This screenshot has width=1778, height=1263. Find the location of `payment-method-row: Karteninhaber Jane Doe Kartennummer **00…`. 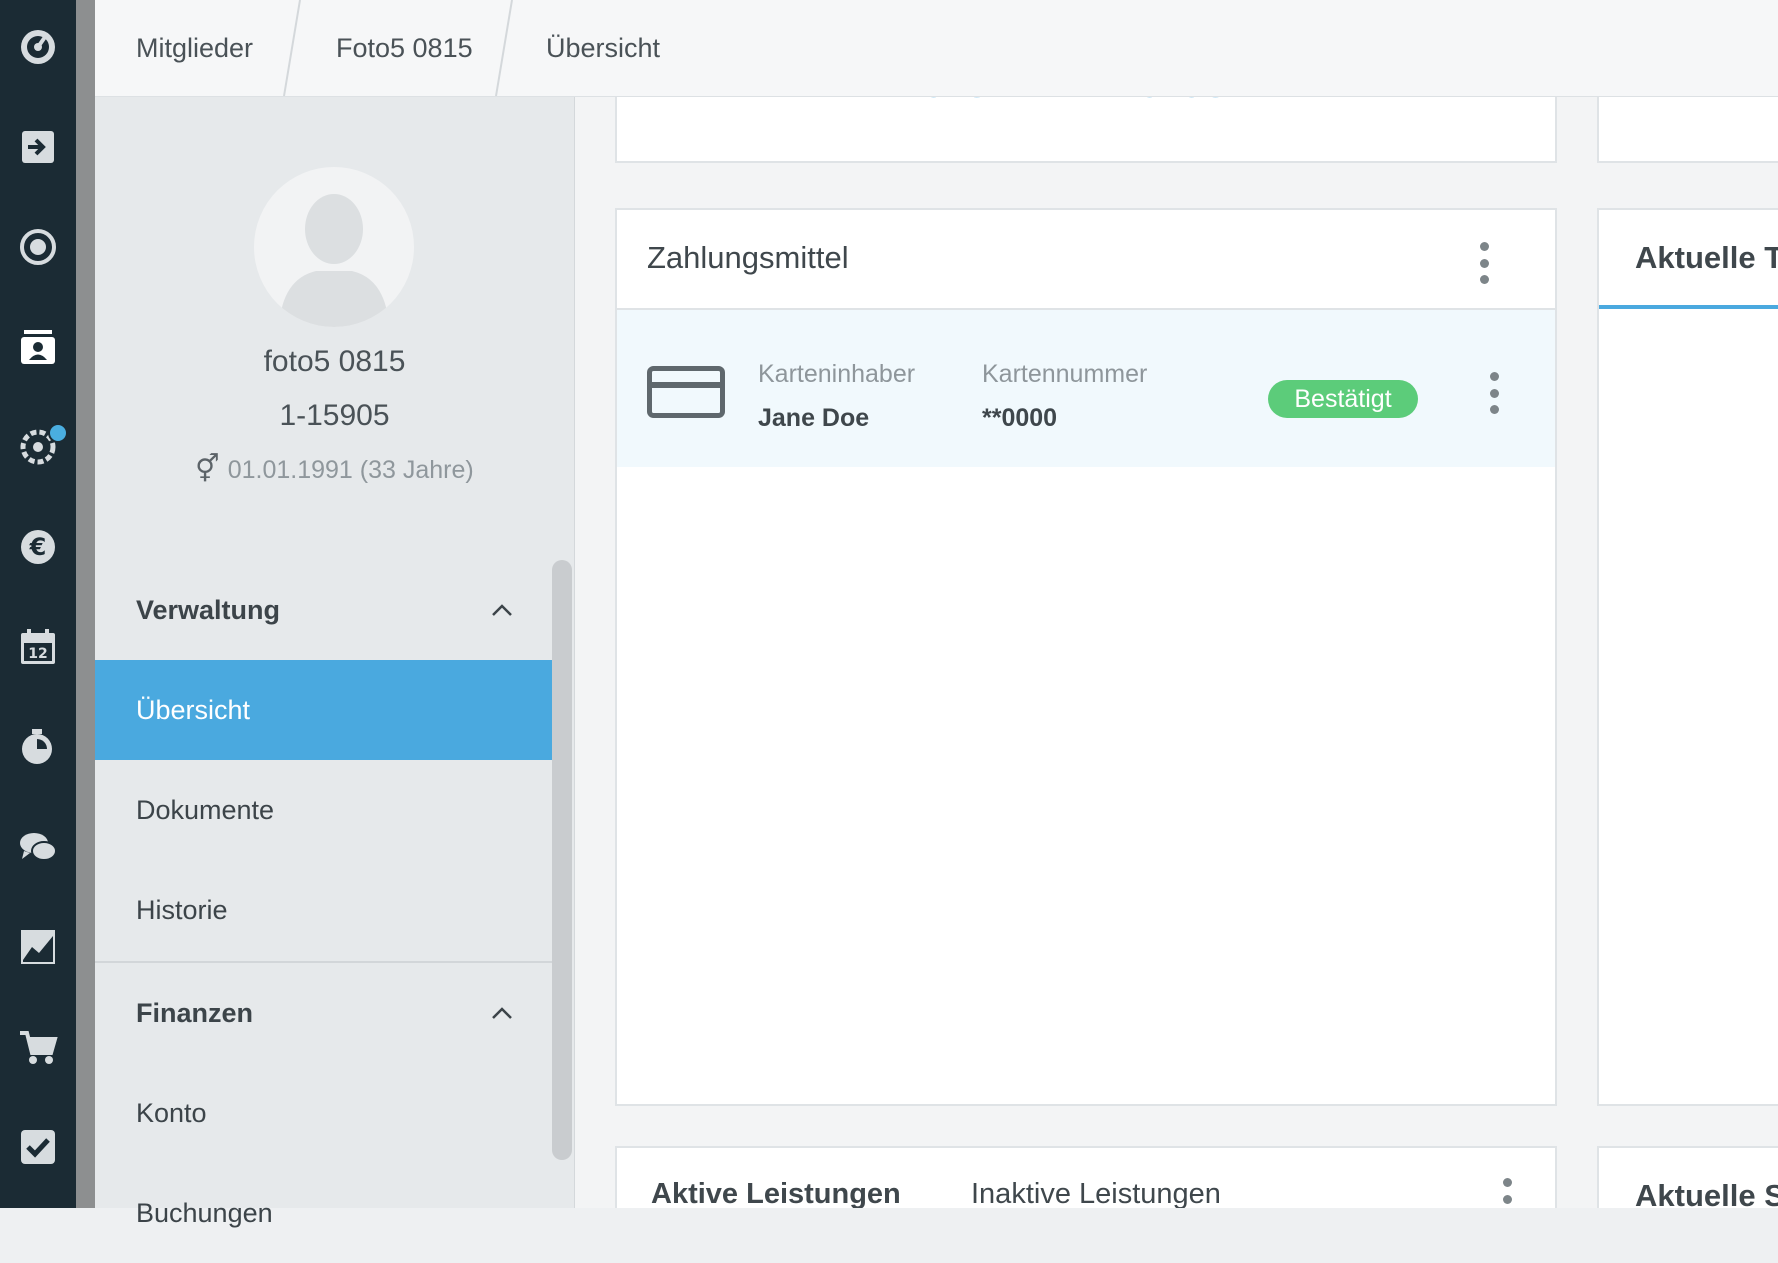

payment-method-row: Karteninhaber Jane Doe Kartennummer **00… is located at coordinates (1086, 388).